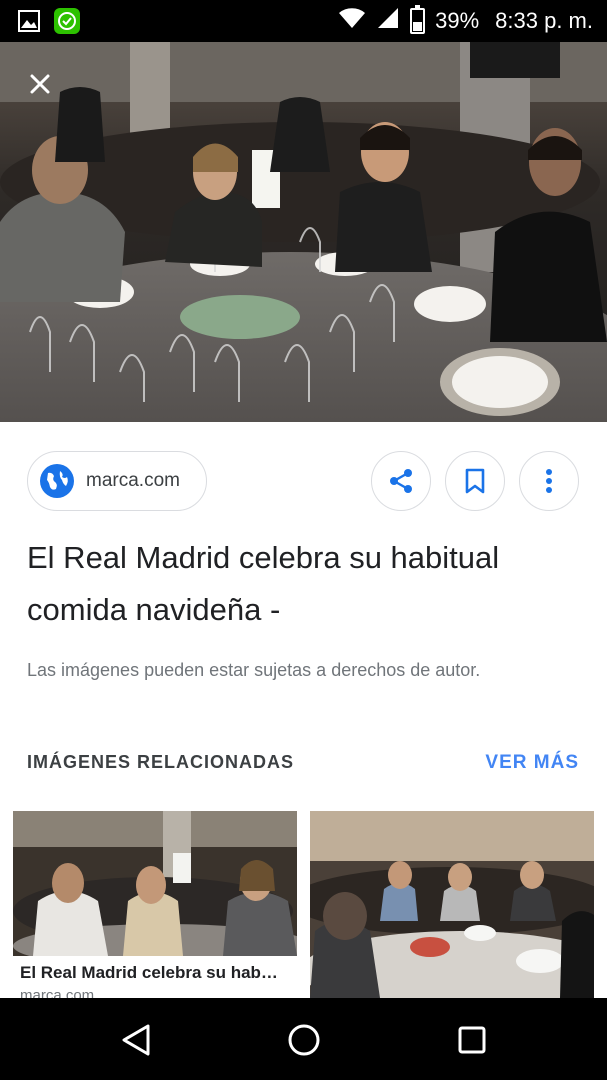 The image size is (607, 1080). What do you see at coordinates (67, 23) in the screenshot?
I see `wechat-app-icon` at bounding box center [67, 23].